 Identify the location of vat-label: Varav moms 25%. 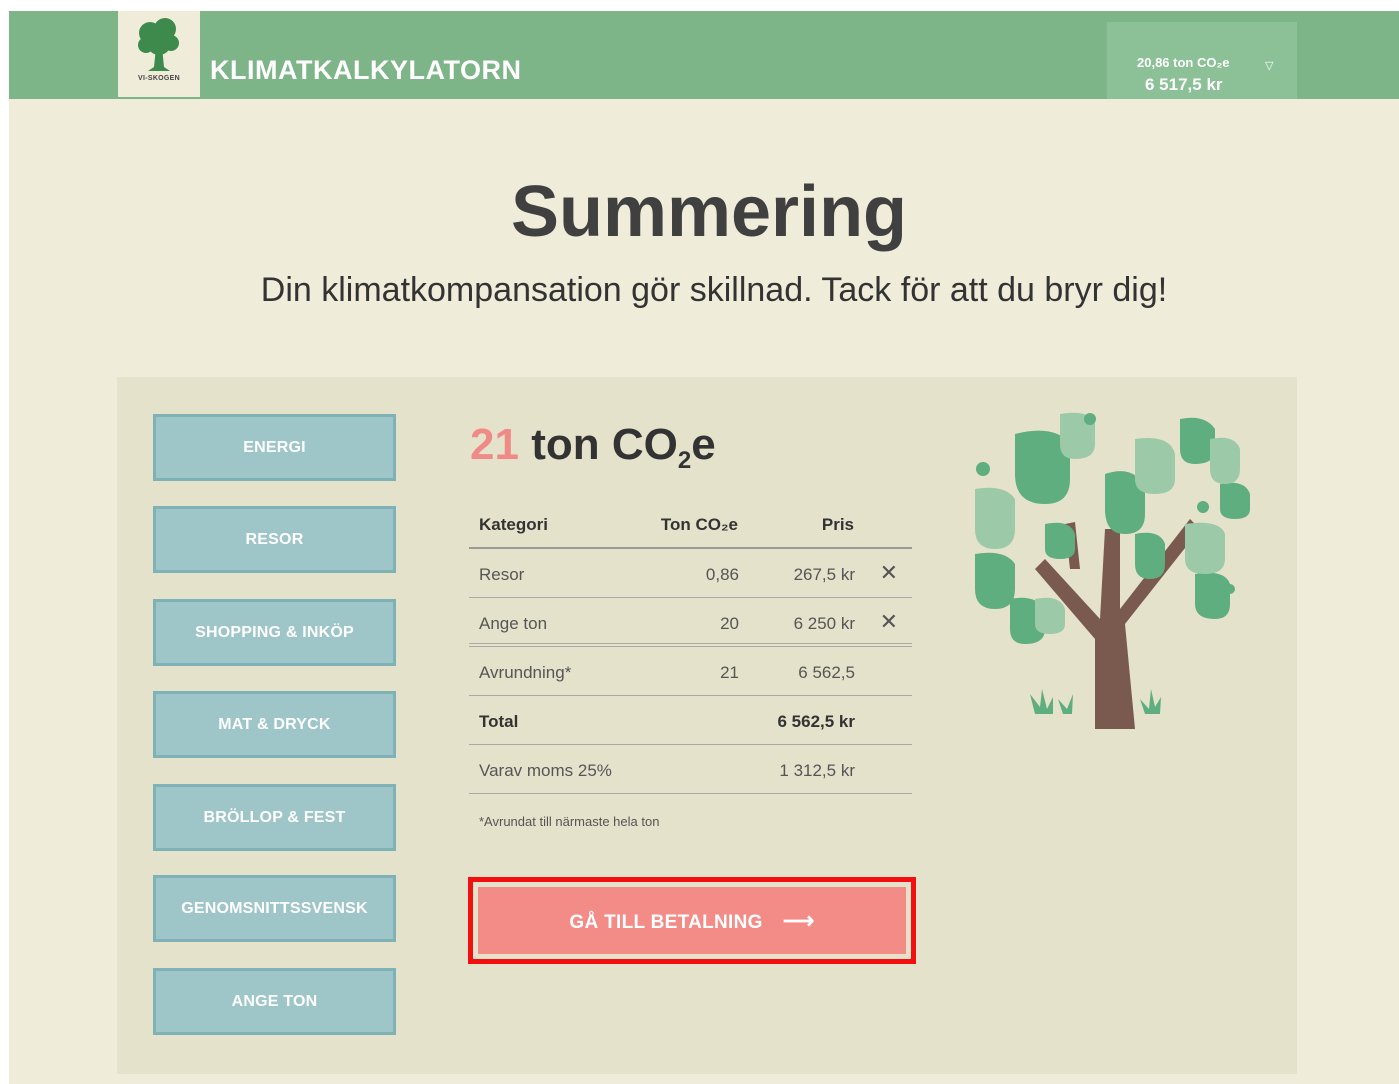
(545, 770).